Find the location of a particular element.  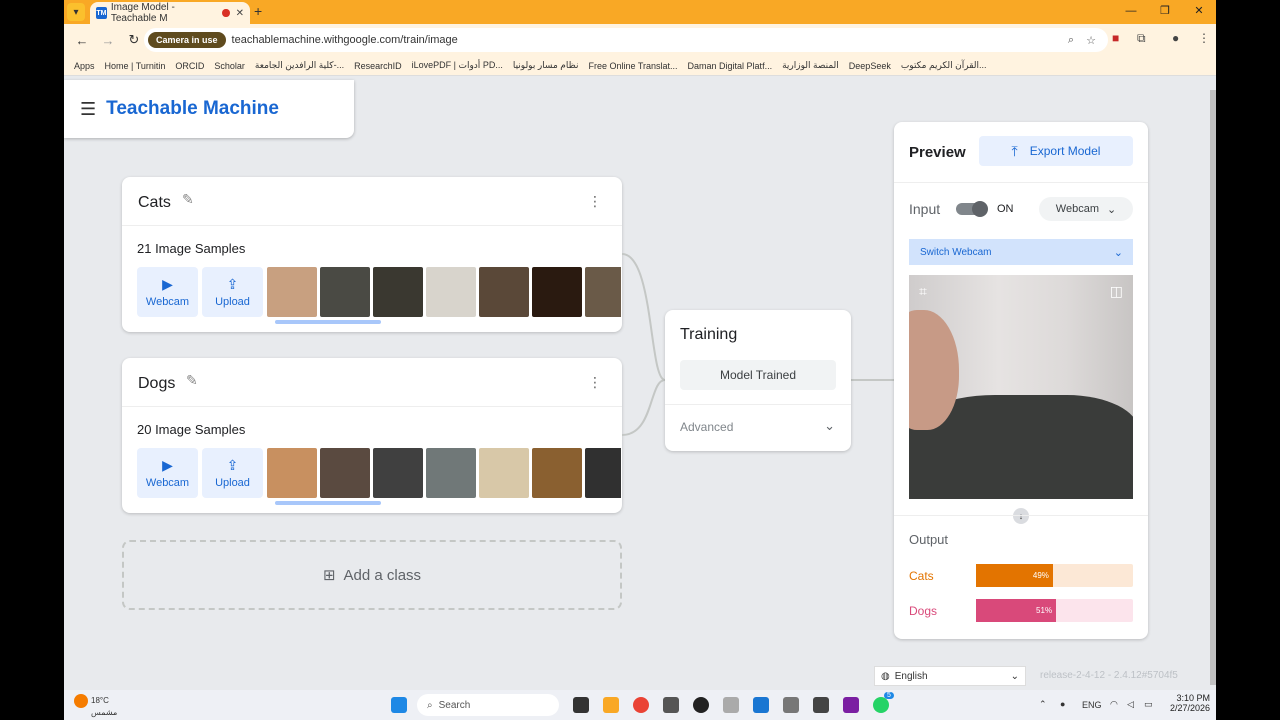

model-trained-button: Model Trained is located at coordinates (758, 375).